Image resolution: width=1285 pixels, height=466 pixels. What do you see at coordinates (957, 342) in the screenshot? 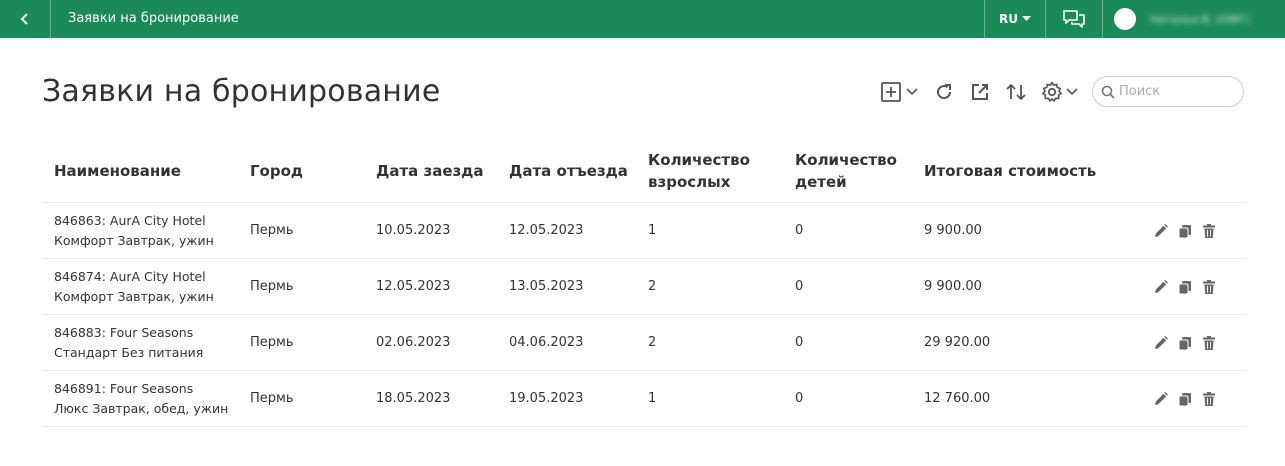
I see `cell-total: 29 920.00` at bounding box center [957, 342].